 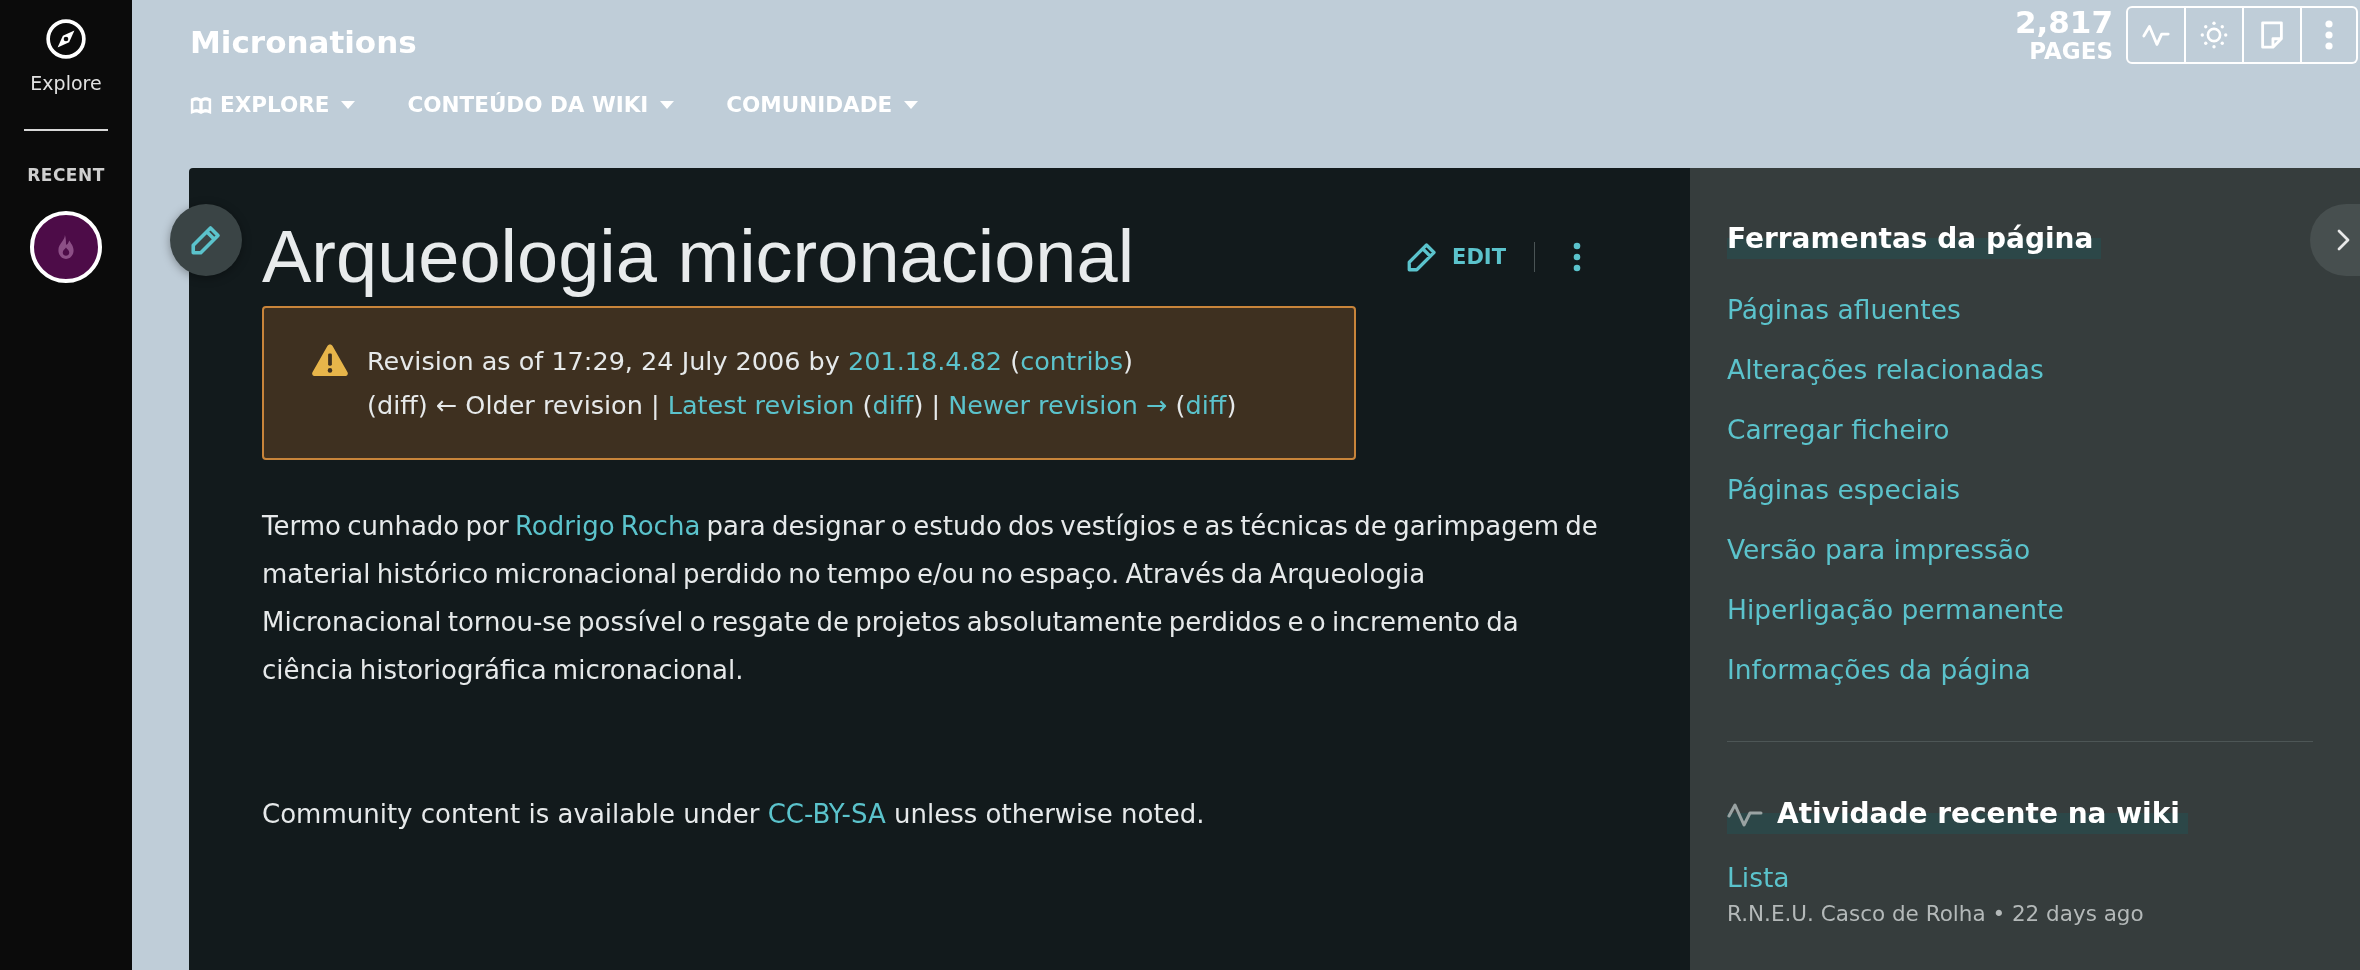 What do you see at coordinates (1455, 257) in the screenshot?
I see `edit-button: EDIT` at bounding box center [1455, 257].